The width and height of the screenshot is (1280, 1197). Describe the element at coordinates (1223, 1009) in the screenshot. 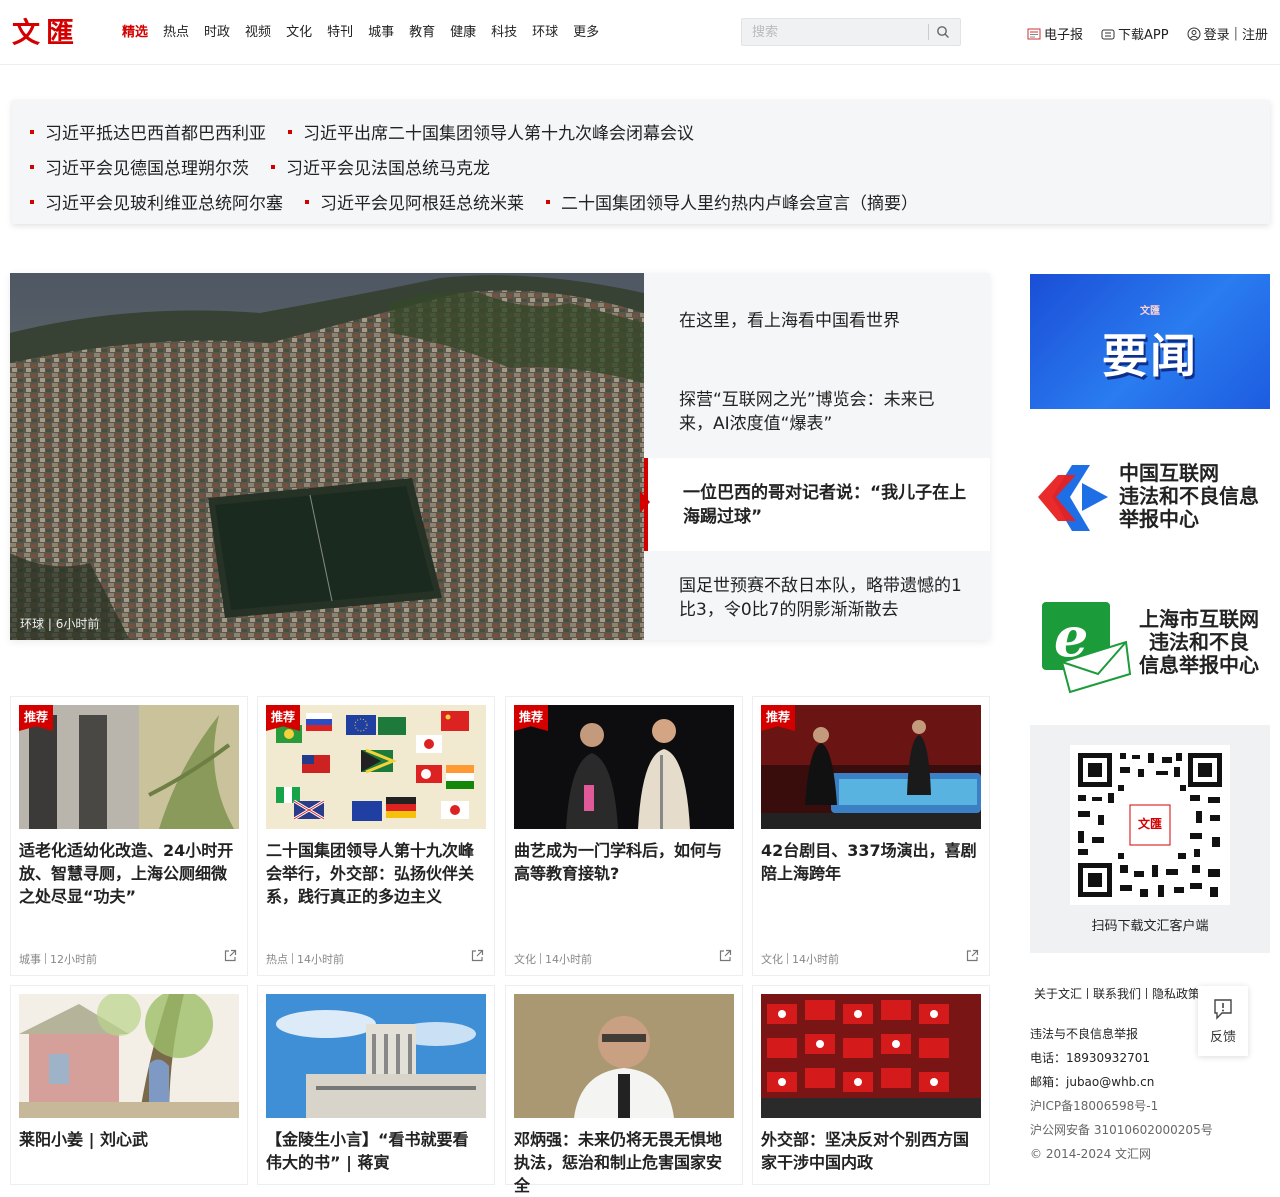

I see `feedback-icon` at that location.